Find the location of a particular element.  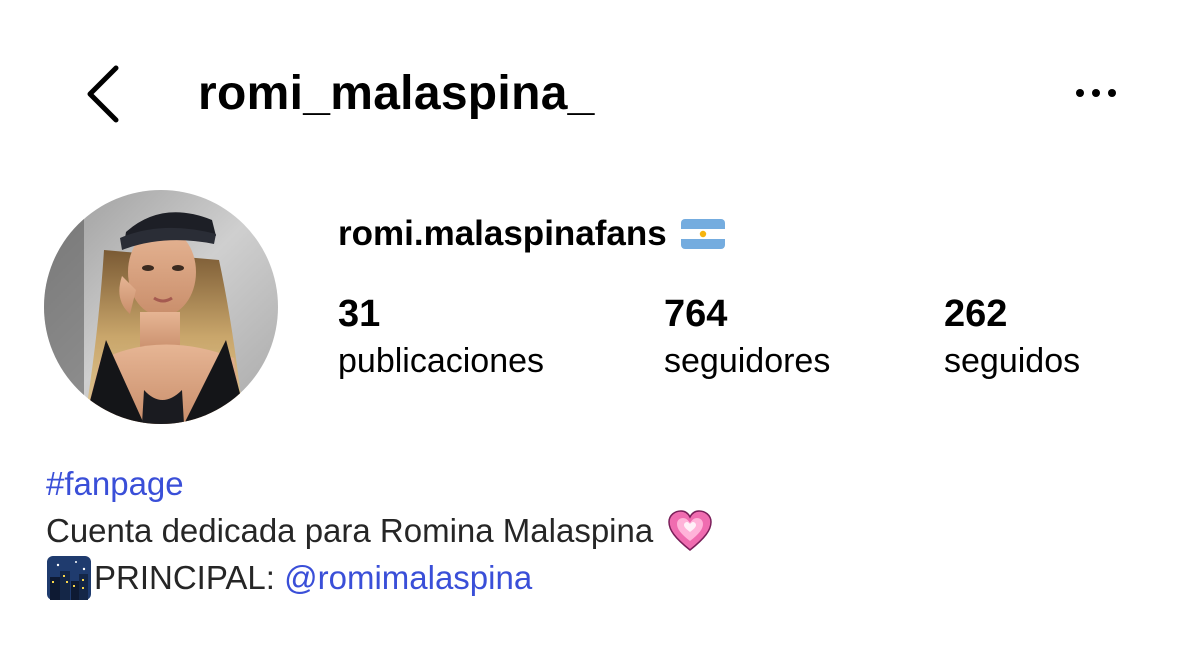

more-options-button is located at coordinates (1096, 93).